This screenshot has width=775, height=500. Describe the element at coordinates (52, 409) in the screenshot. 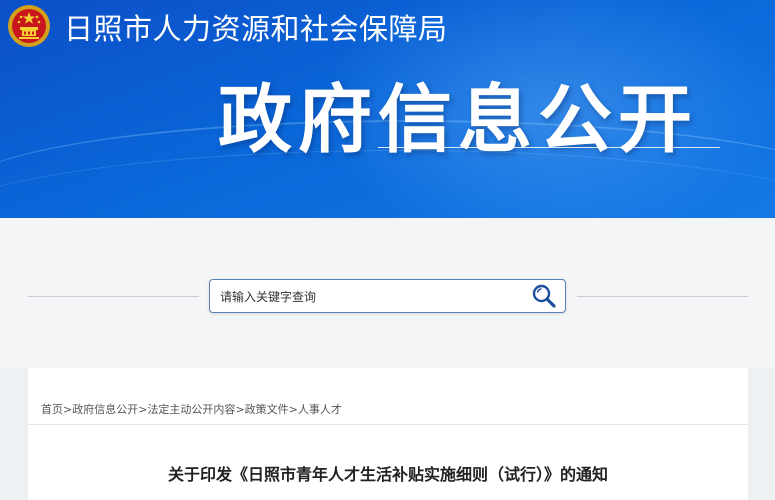

I see `breadcrumb-home: 首页` at that location.